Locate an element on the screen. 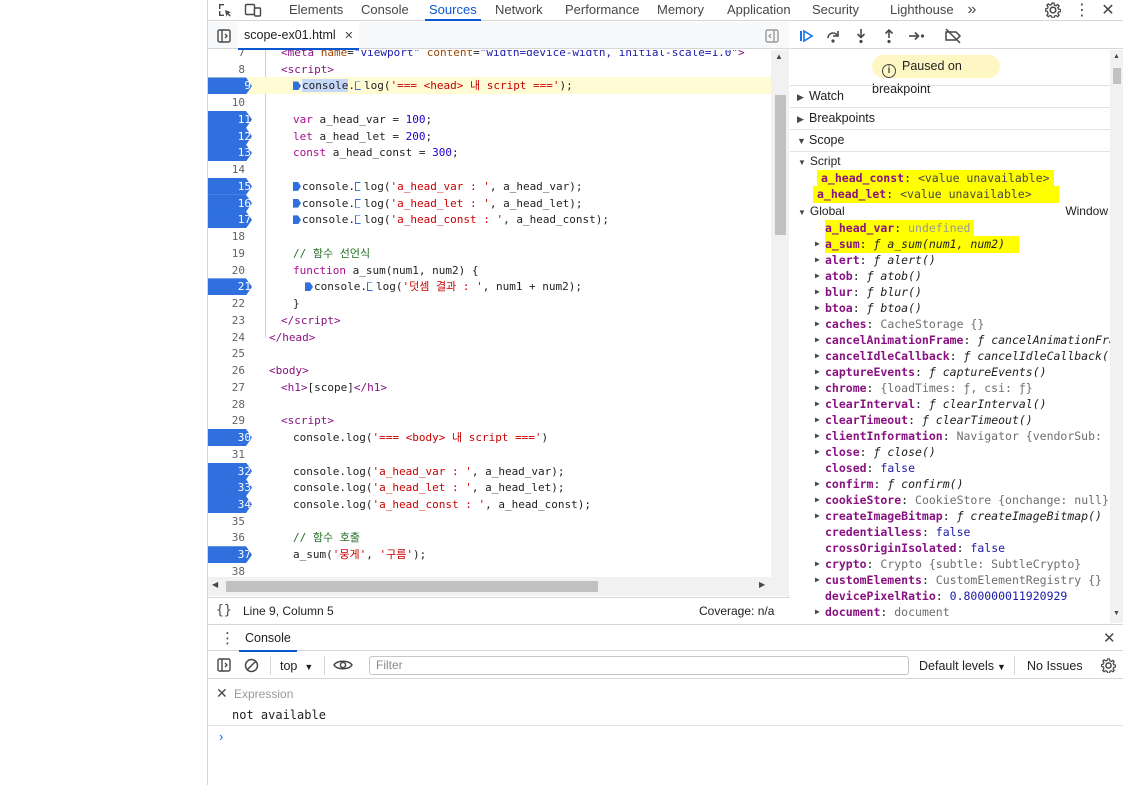 The width and height of the screenshot is (1123, 785). close-devtools-icon: ✕ is located at coordinates (1108, 10).